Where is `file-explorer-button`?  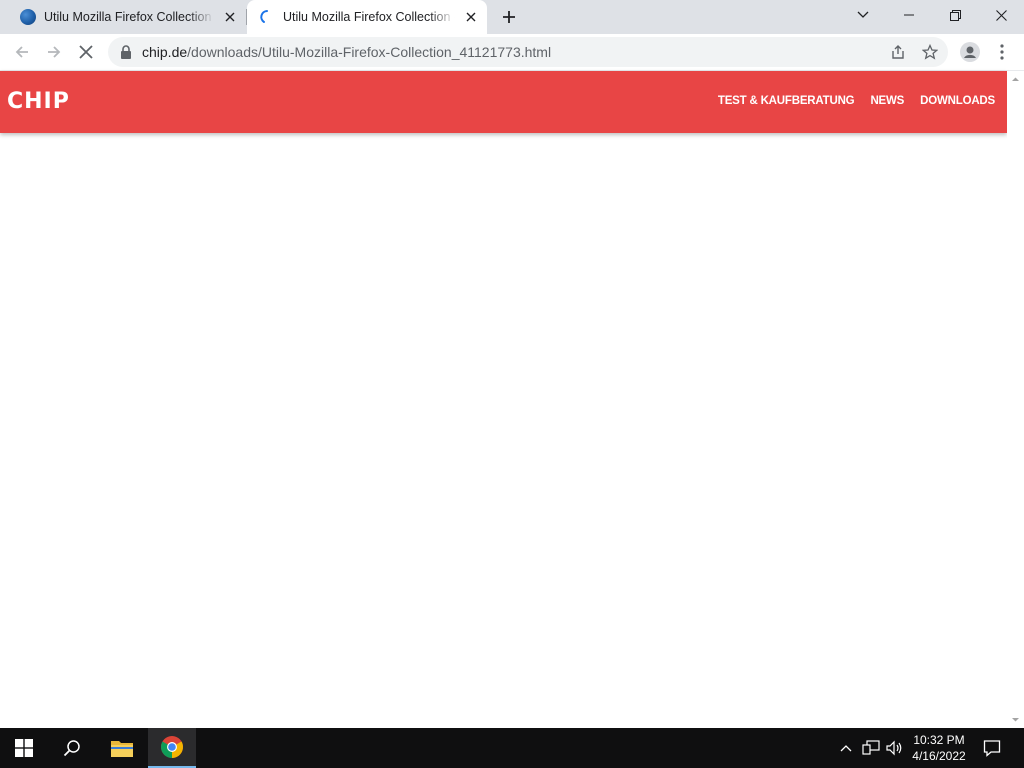
file-explorer-button is located at coordinates (122, 748).